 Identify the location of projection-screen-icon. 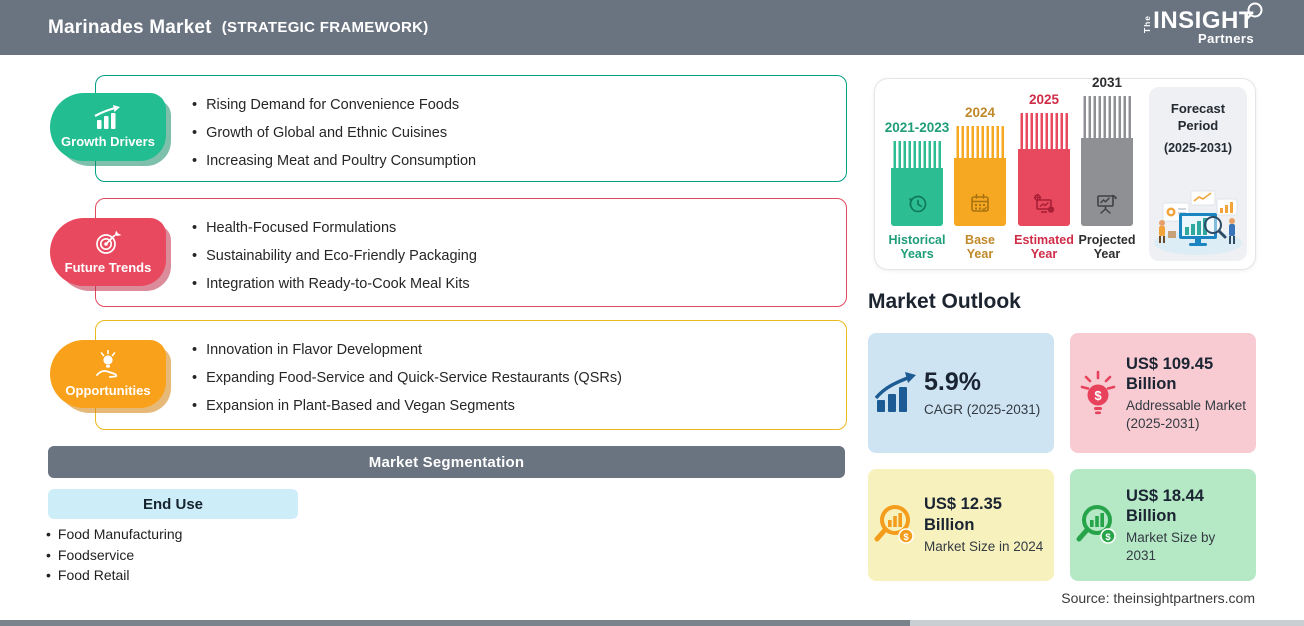
(1107, 204).